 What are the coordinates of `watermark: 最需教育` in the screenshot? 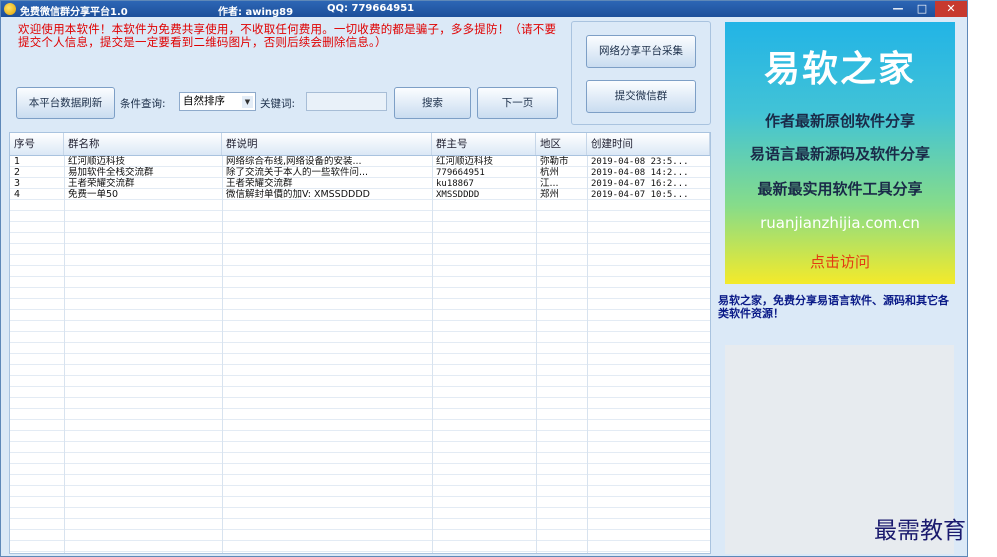 It's located at (920, 531).